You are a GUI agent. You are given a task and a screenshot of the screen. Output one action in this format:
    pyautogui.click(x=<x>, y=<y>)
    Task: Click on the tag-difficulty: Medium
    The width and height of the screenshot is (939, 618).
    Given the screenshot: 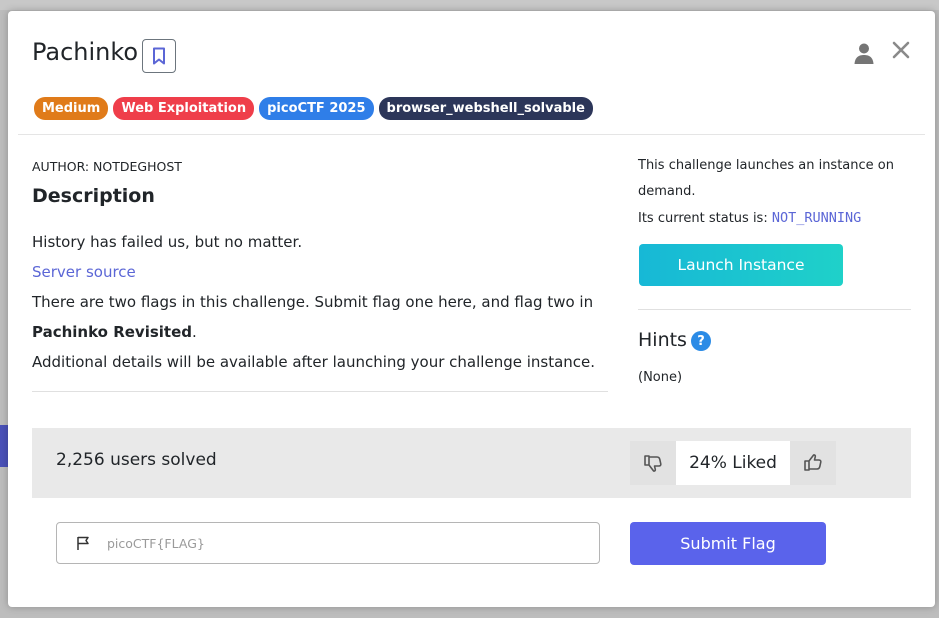 What is the action you would take?
    pyautogui.click(x=71, y=108)
    